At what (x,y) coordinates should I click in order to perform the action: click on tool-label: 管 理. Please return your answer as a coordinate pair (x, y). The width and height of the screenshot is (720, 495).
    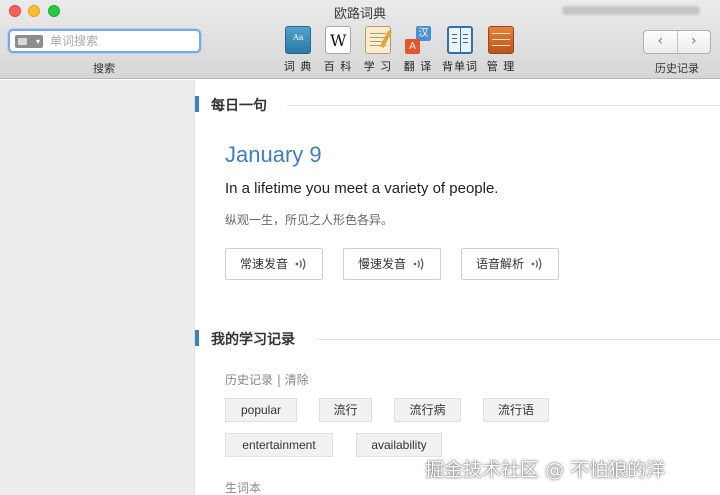
    Looking at the image, I should click on (501, 66).